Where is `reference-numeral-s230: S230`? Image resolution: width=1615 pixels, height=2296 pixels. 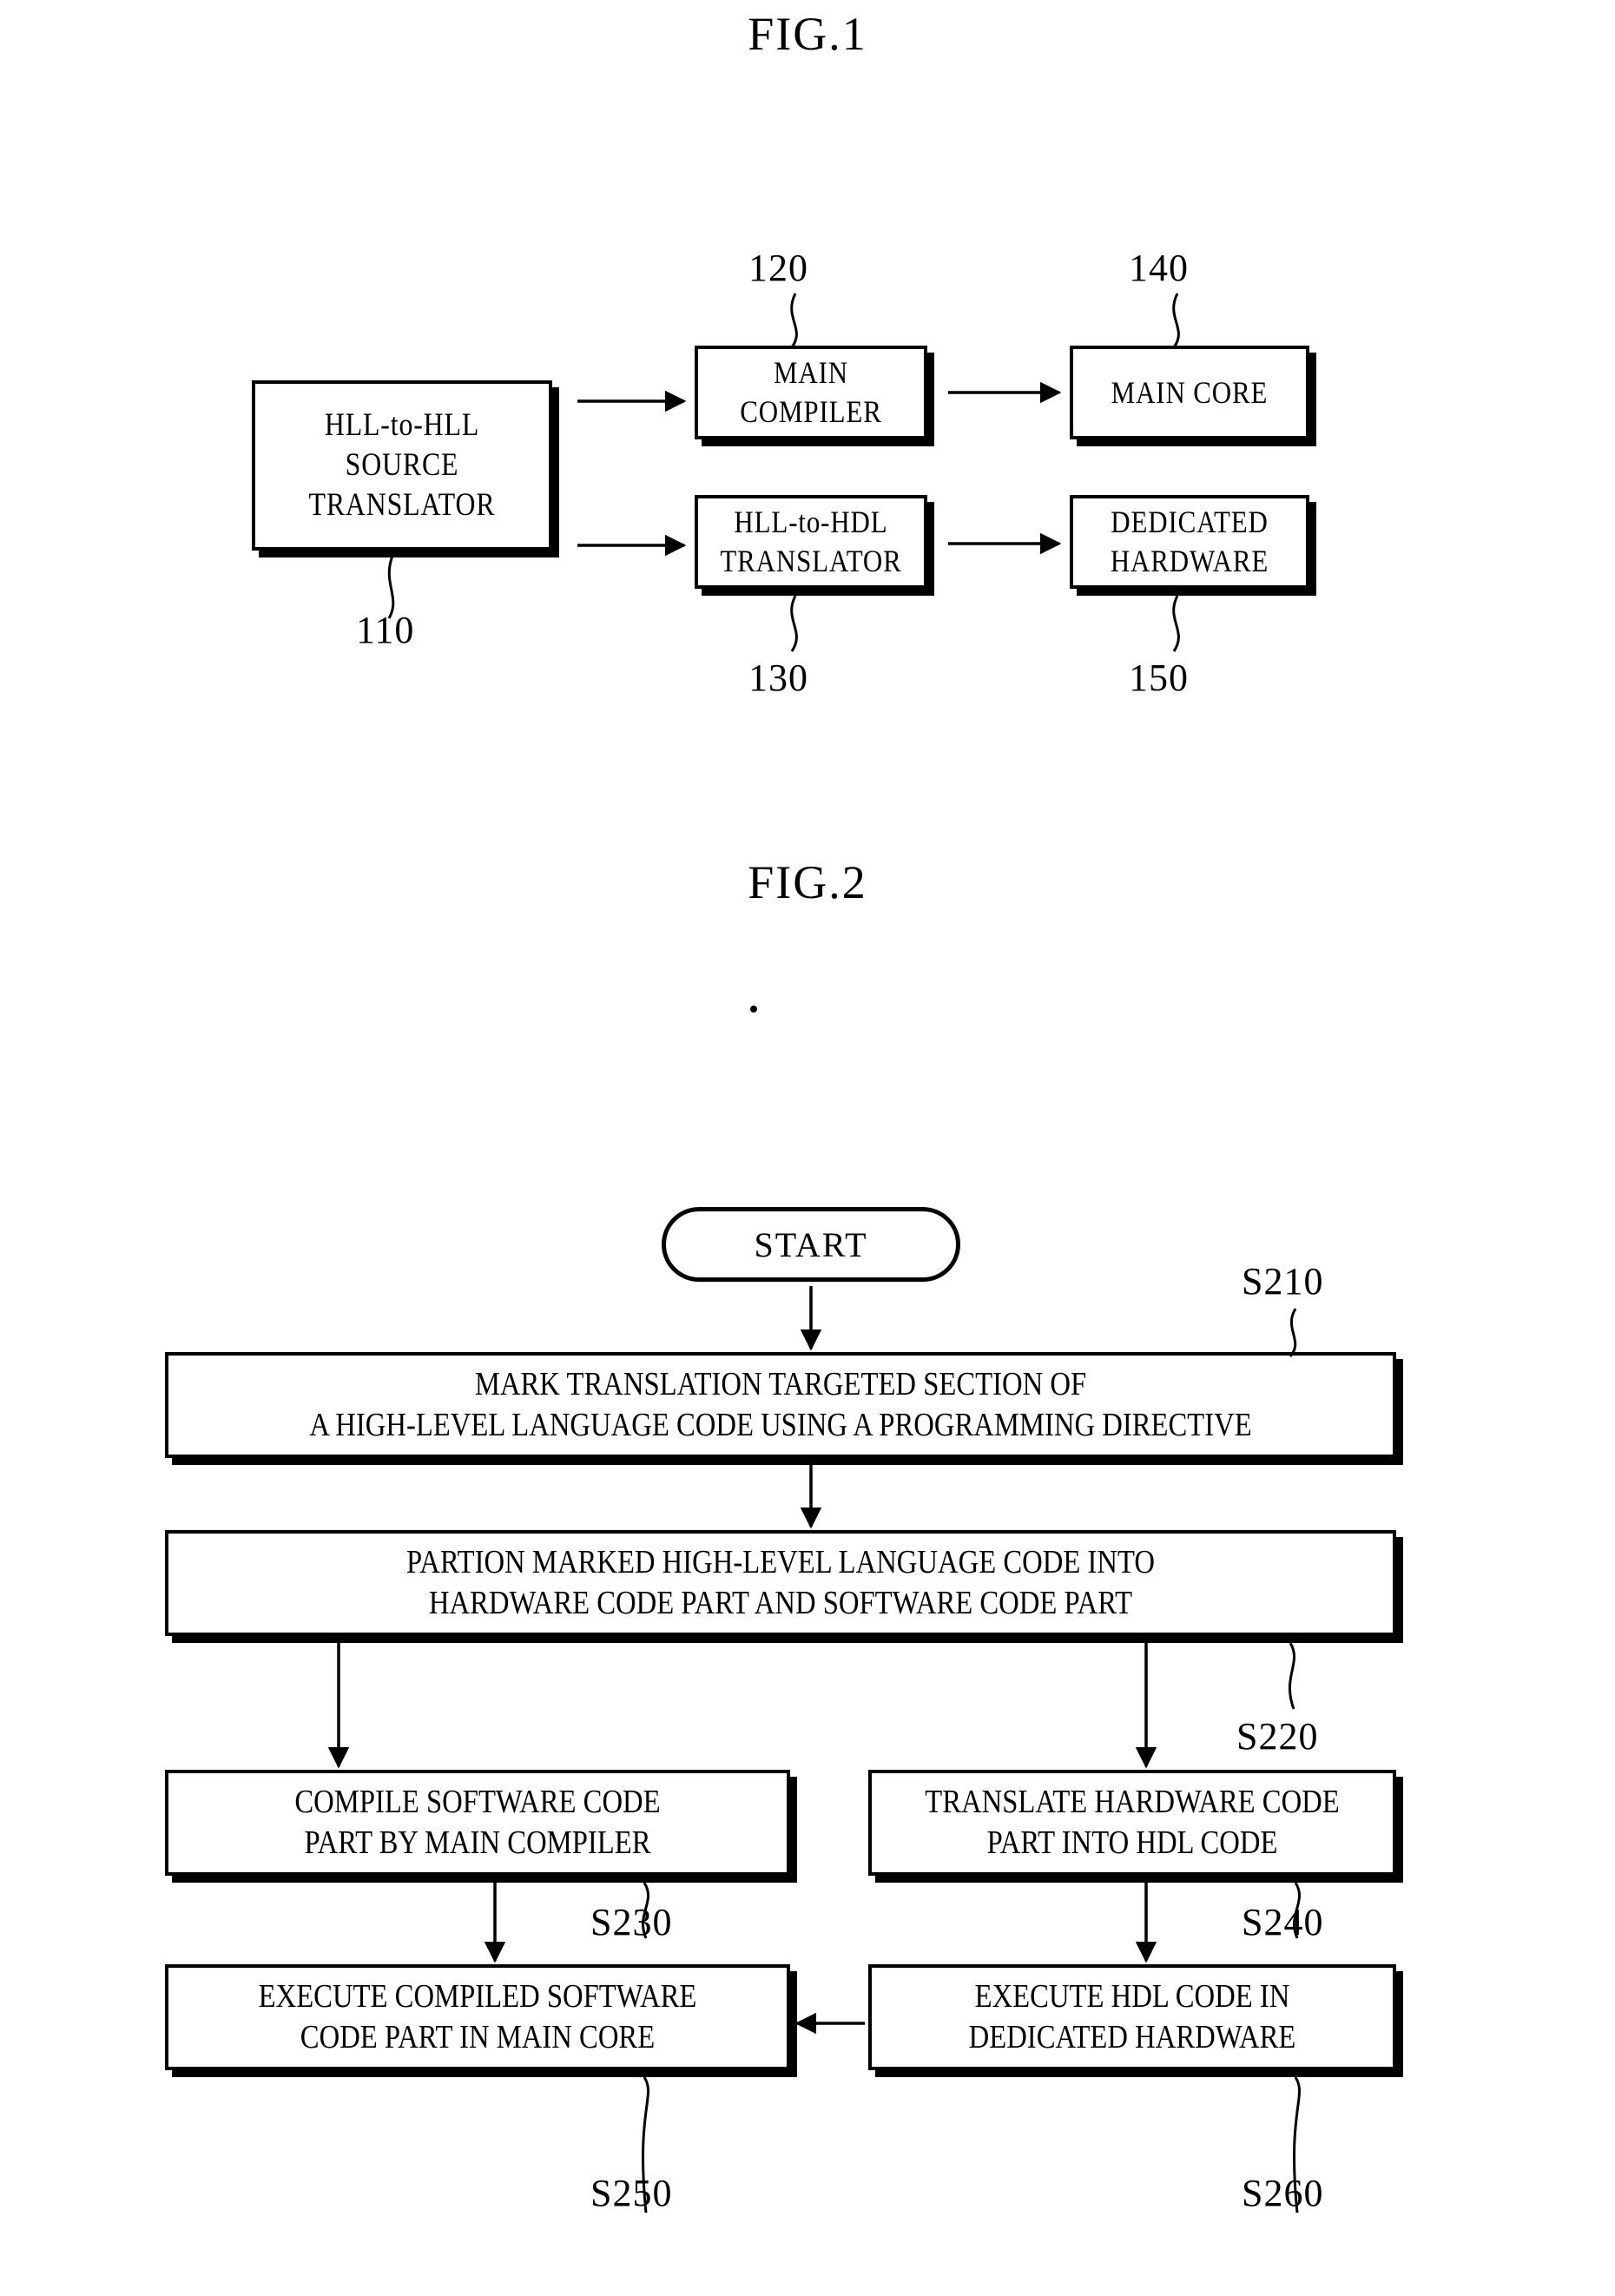
reference-numeral-s230: S230 is located at coordinates (631, 1922).